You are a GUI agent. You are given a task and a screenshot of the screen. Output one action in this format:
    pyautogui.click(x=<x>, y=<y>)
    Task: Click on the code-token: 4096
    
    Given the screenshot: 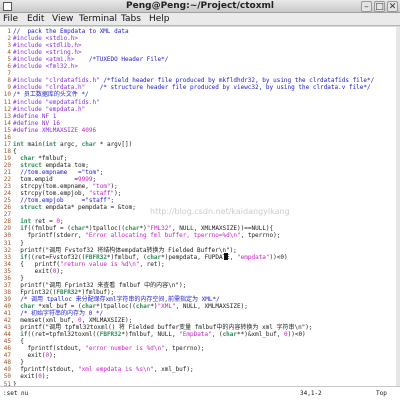 What is the action you would take?
    pyautogui.click(x=89, y=130)
    